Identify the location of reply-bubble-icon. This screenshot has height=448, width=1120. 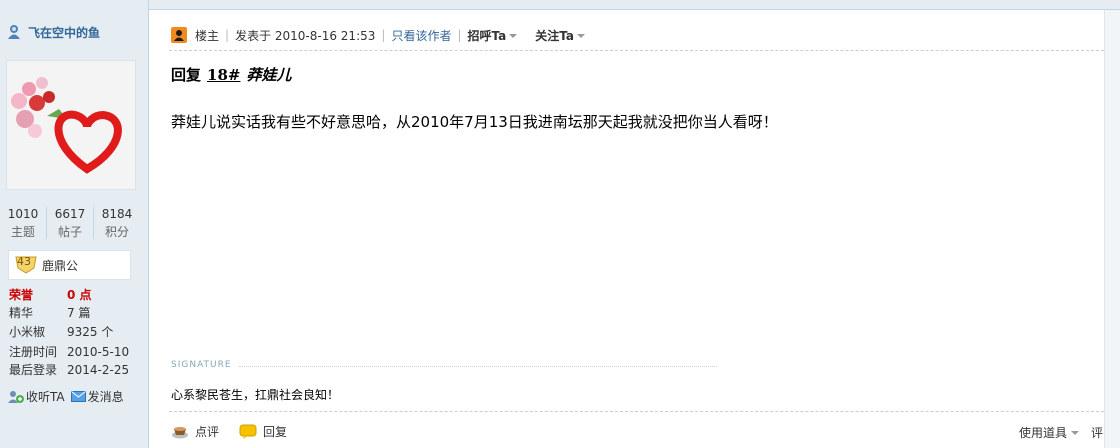
(248, 431).